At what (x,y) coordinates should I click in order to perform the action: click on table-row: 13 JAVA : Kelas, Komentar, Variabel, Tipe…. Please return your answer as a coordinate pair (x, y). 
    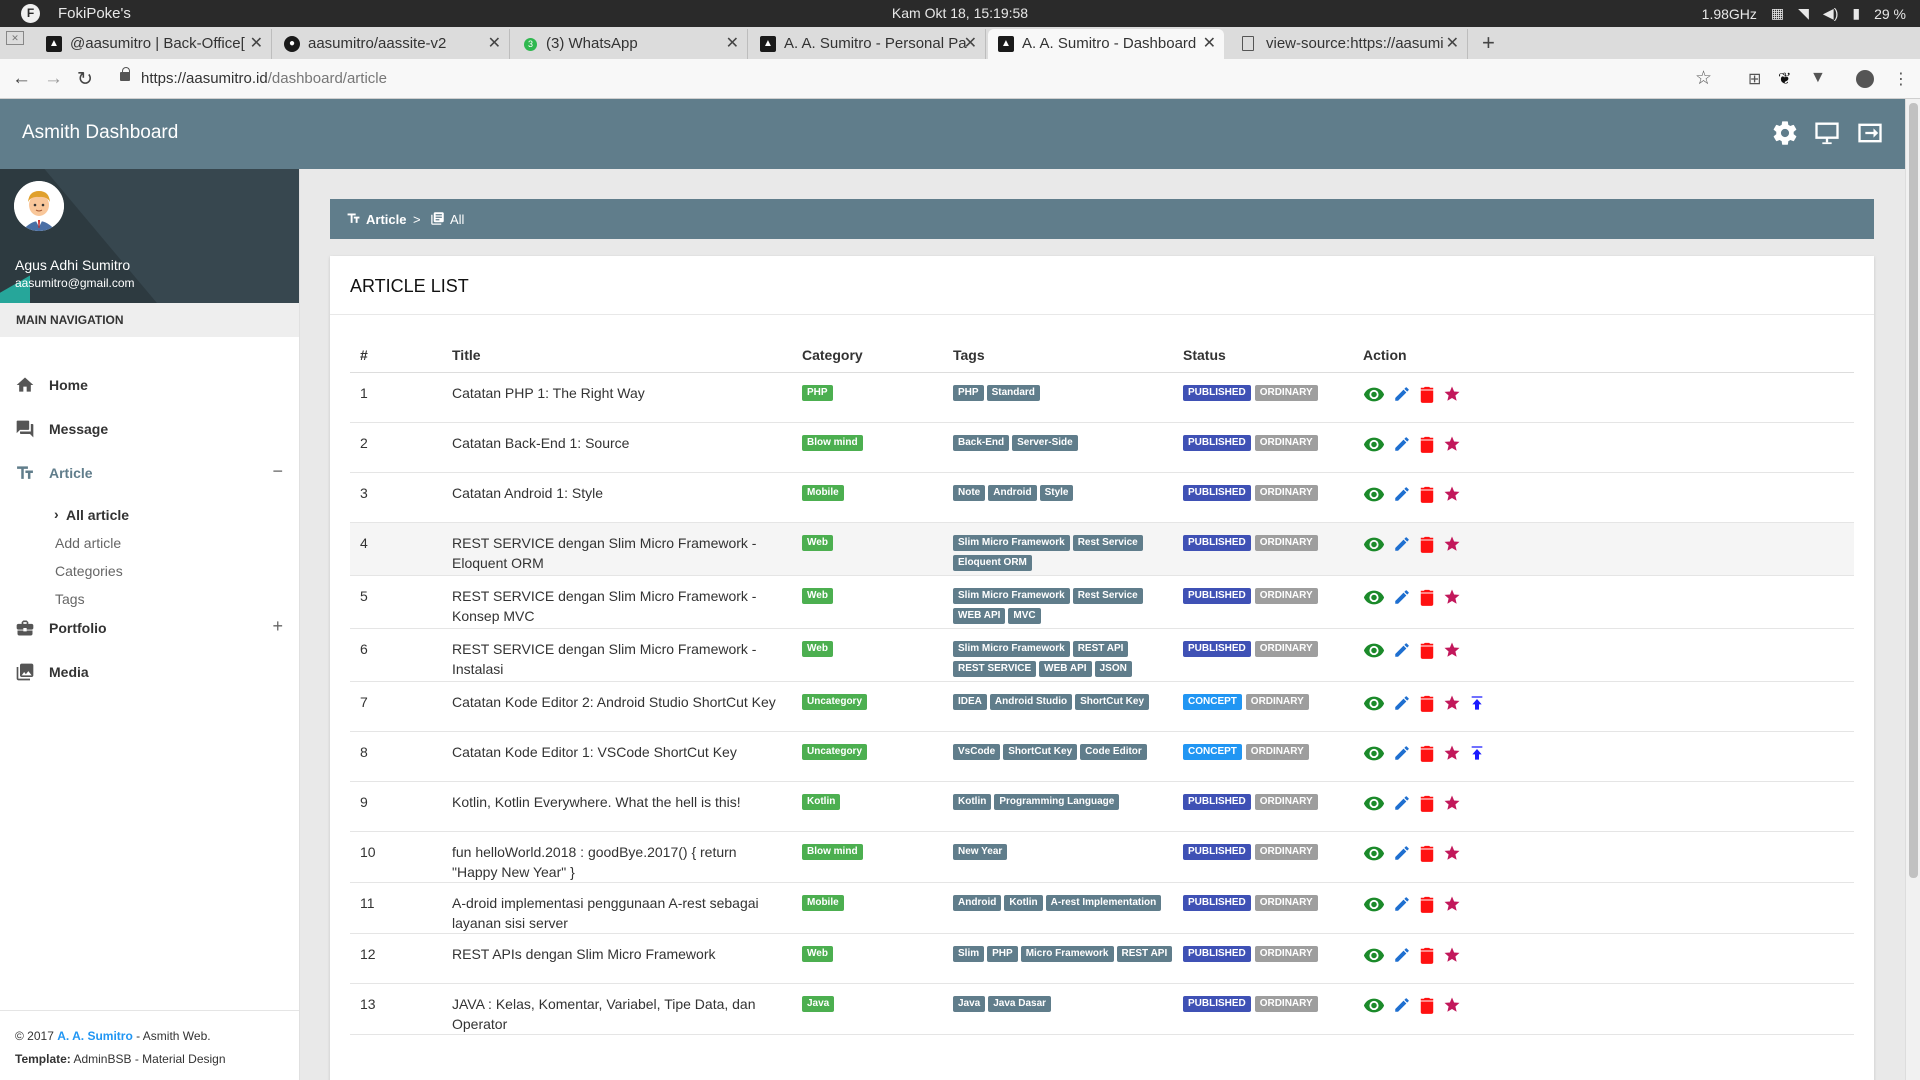
    Looking at the image, I should click on (1102, 1009).